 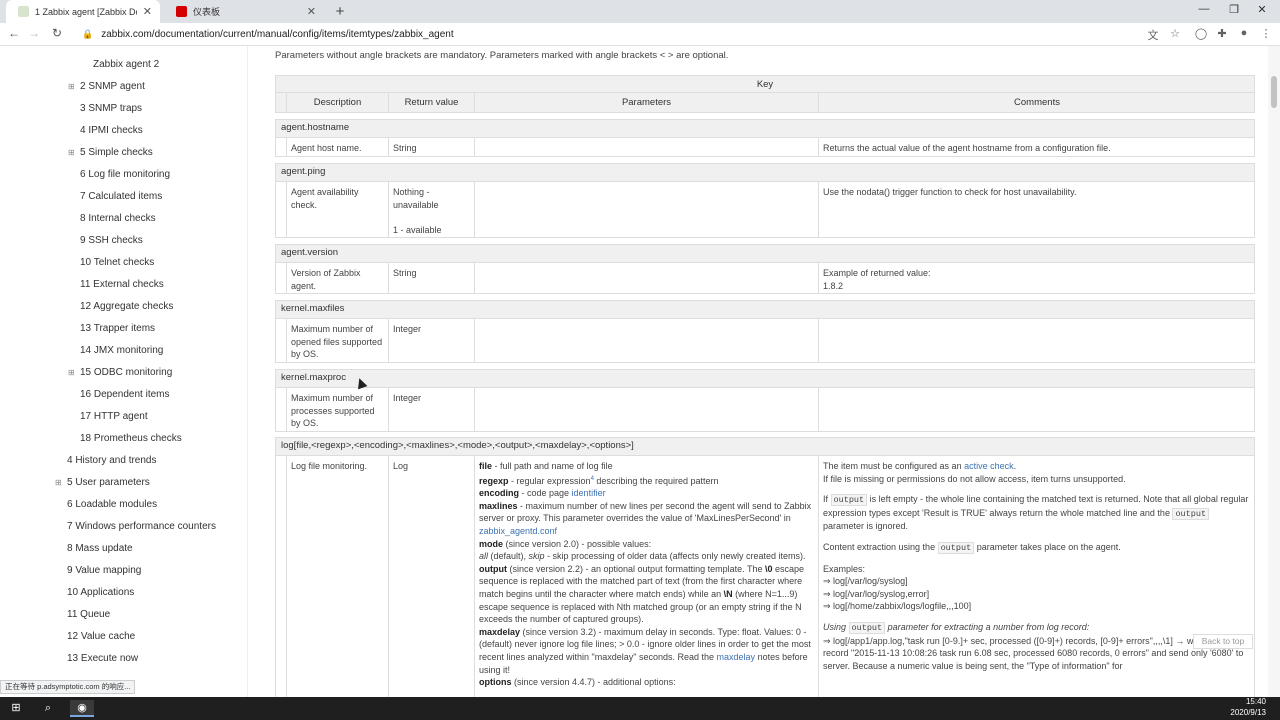 I want to click on sidebar-item-label: 9 SSH checks, so click(x=111, y=240).